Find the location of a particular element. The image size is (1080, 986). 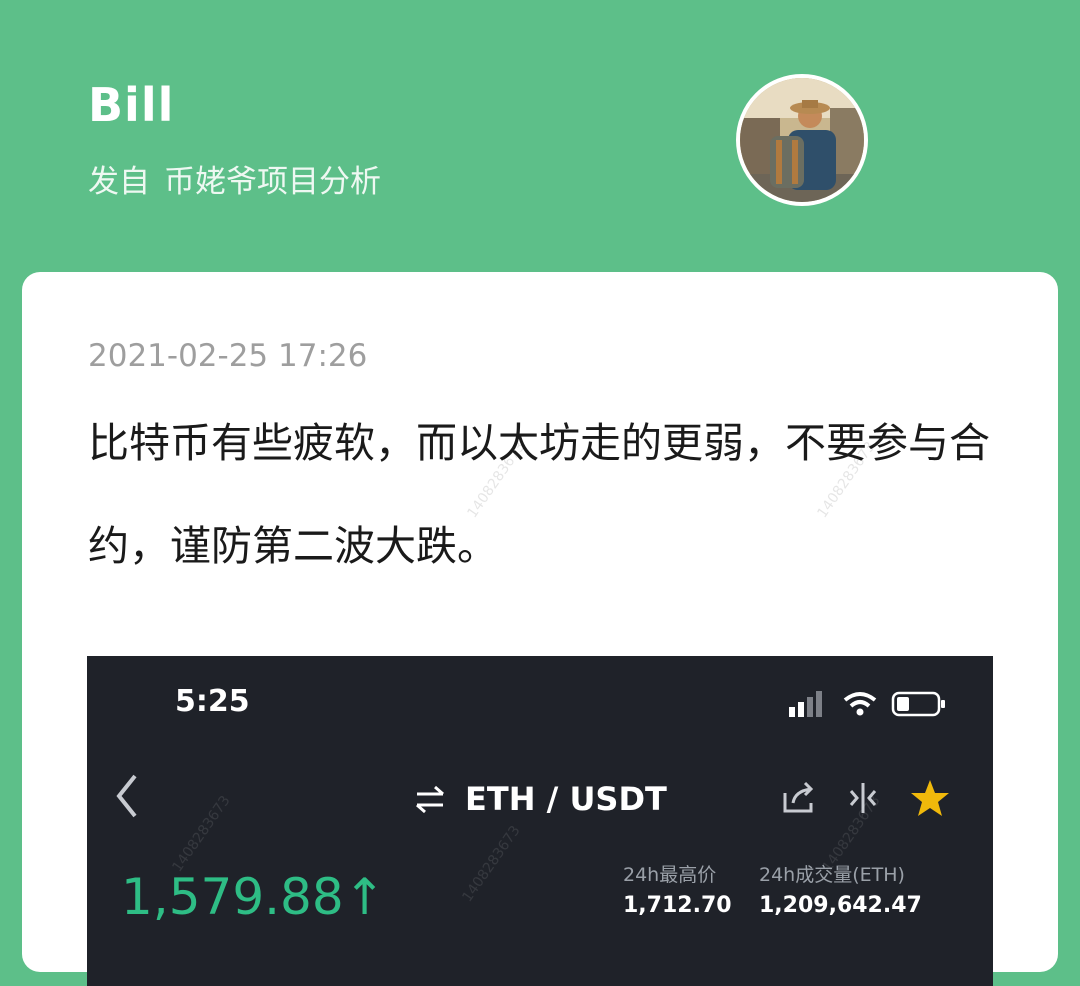

last-price: 1,579.88↑ is located at coordinates (253, 897).